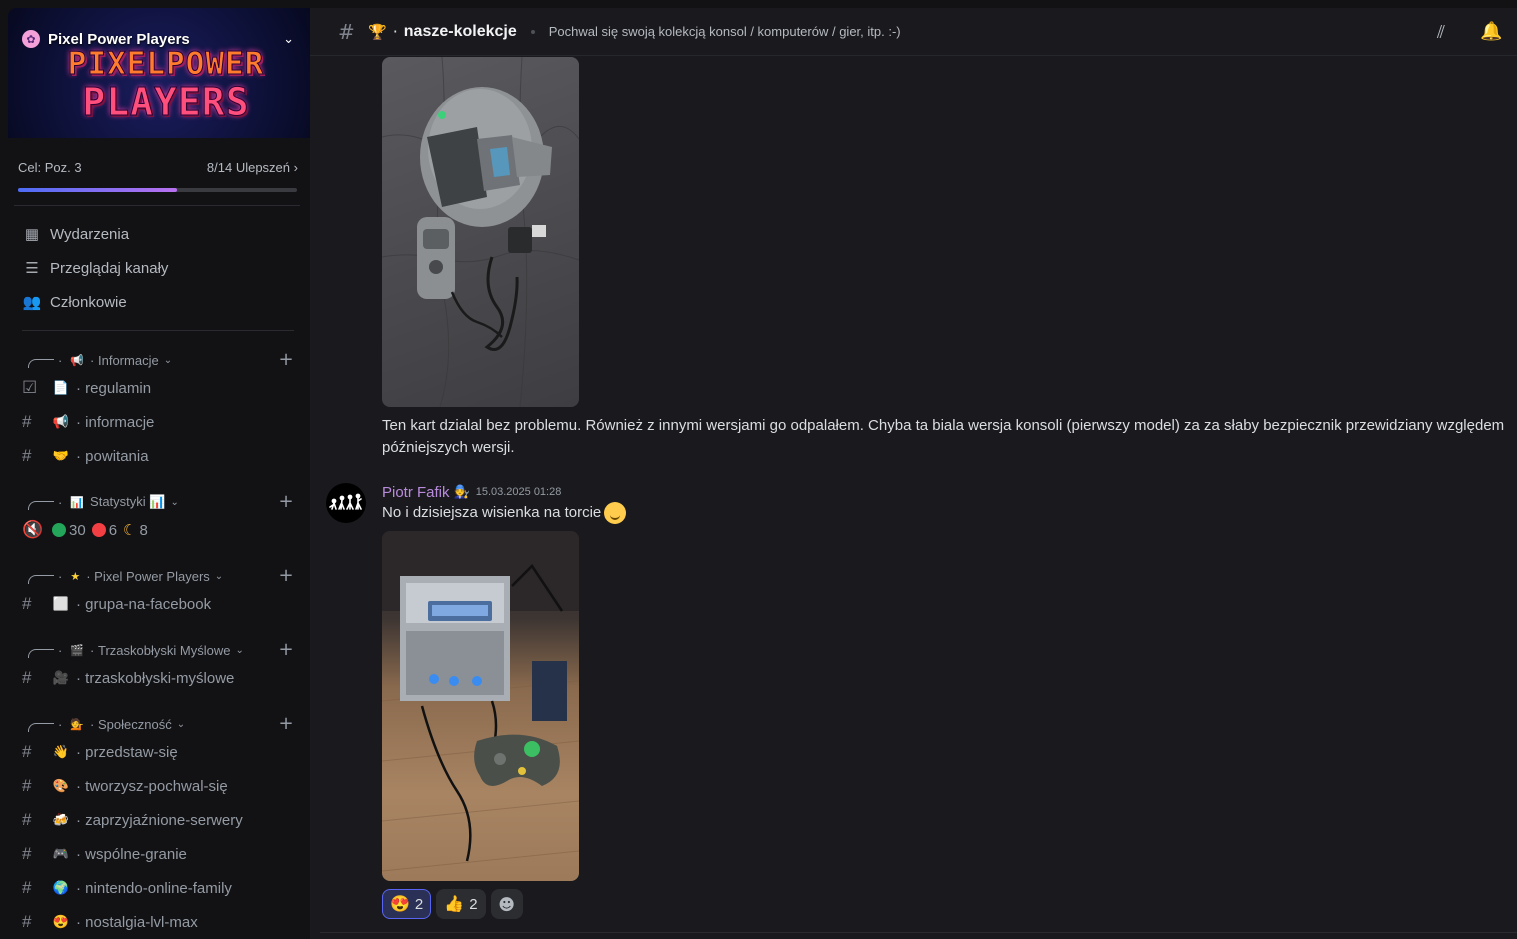 The image size is (1517, 939). What do you see at coordinates (77, 724) in the screenshot?
I see `person-tipping-hand-icon: 💁` at bounding box center [77, 724].